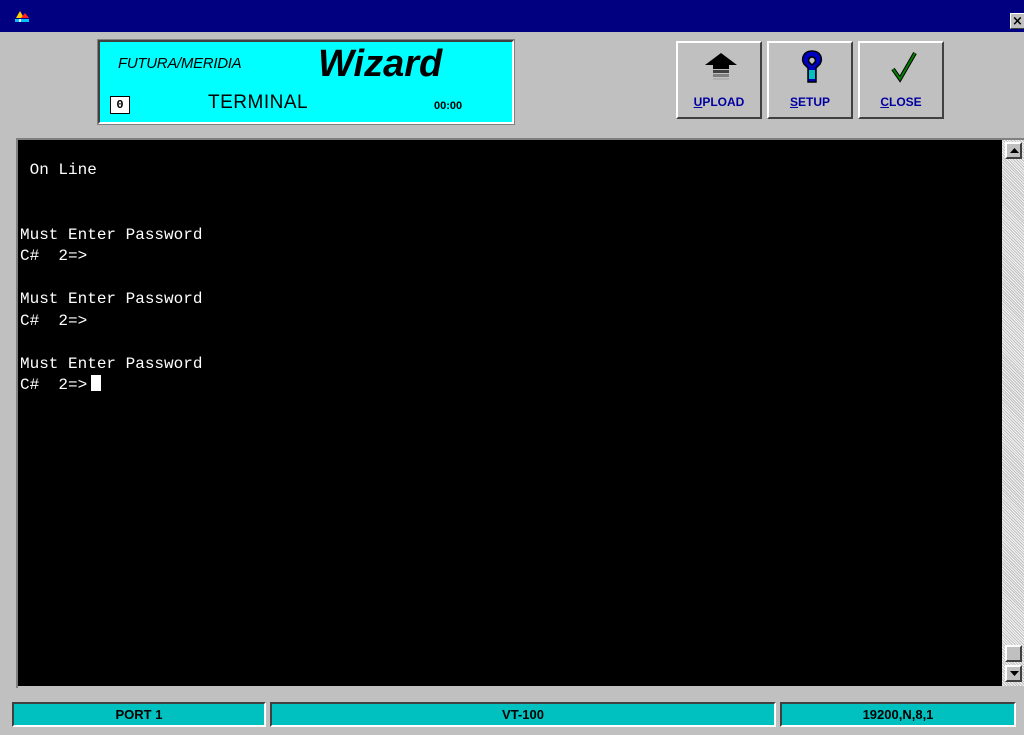 This screenshot has width=1024, height=735. I want to click on vertical-scrollbar, so click(1013, 413).